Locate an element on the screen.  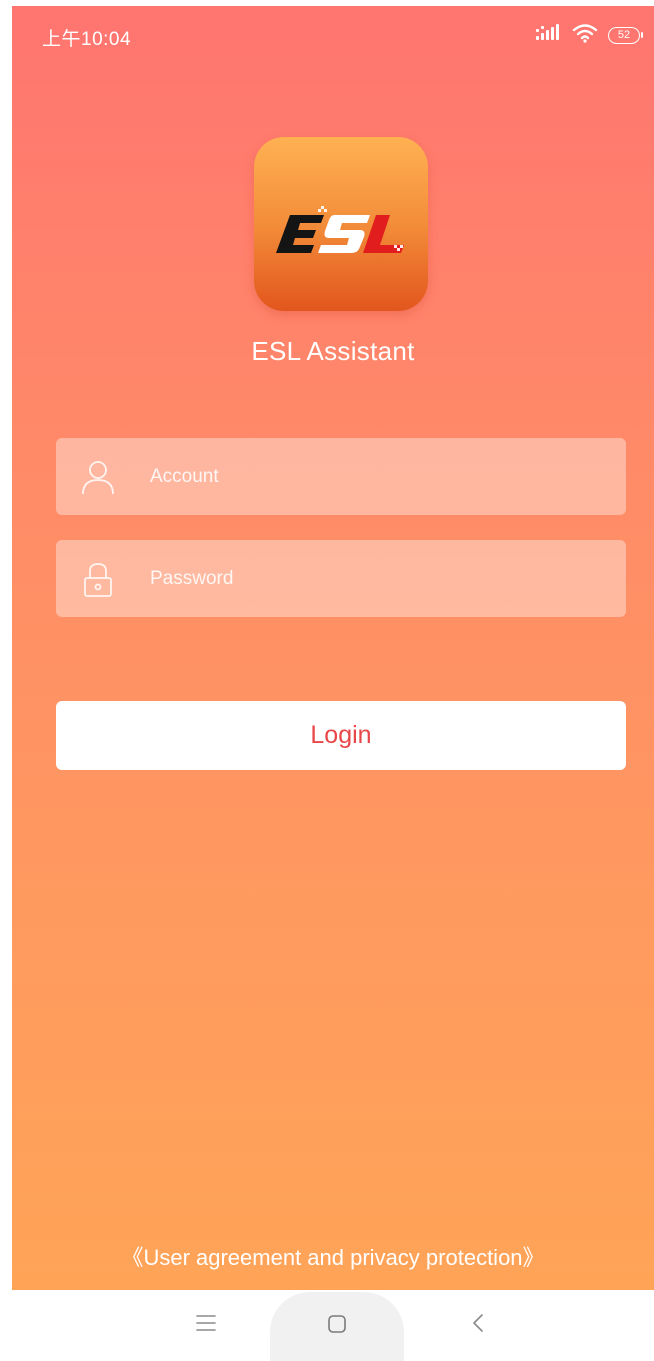
menu-button is located at coordinates (206, 1325).